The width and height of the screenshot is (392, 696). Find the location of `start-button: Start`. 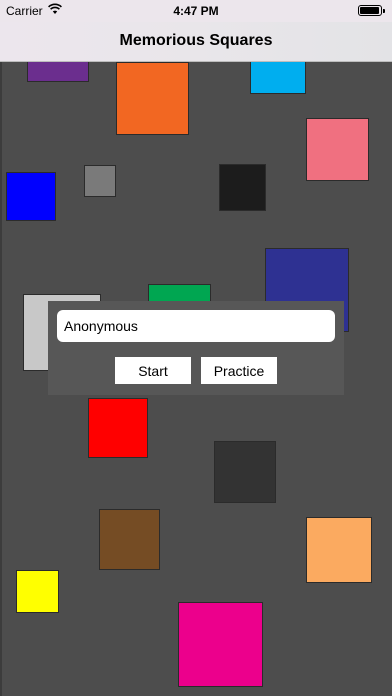

start-button: Start is located at coordinates (153, 370).